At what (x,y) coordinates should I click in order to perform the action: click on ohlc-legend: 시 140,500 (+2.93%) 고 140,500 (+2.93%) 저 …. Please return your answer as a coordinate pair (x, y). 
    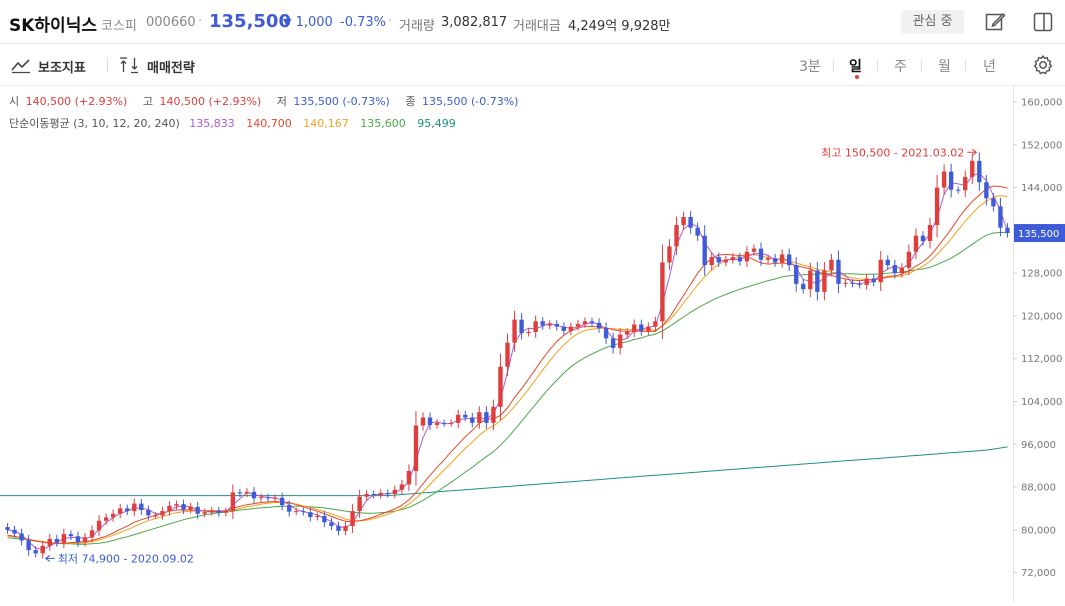
    Looking at the image, I should click on (265, 101).